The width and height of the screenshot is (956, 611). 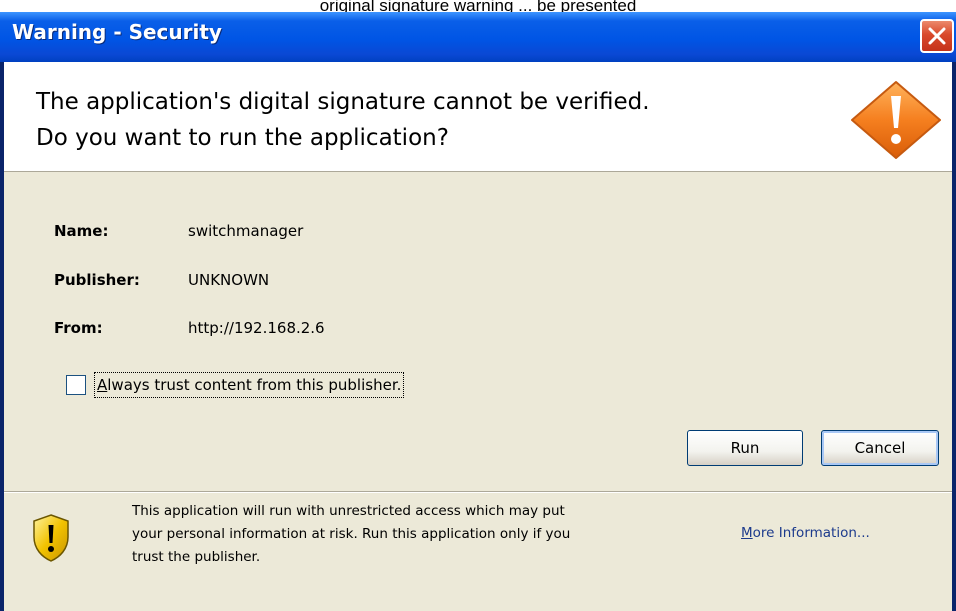 What do you see at coordinates (880, 448) in the screenshot?
I see `cancel-button: Cancel` at bounding box center [880, 448].